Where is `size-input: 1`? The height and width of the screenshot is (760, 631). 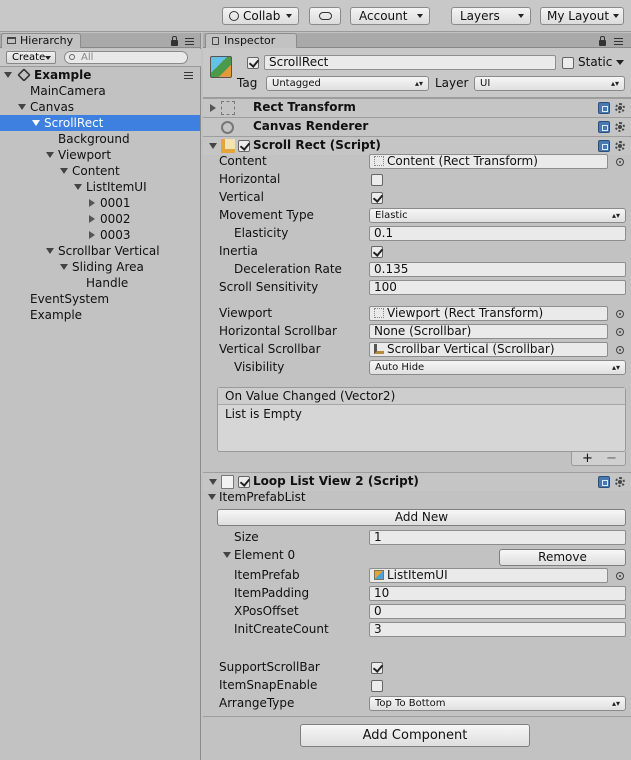 size-input: 1 is located at coordinates (497, 537).